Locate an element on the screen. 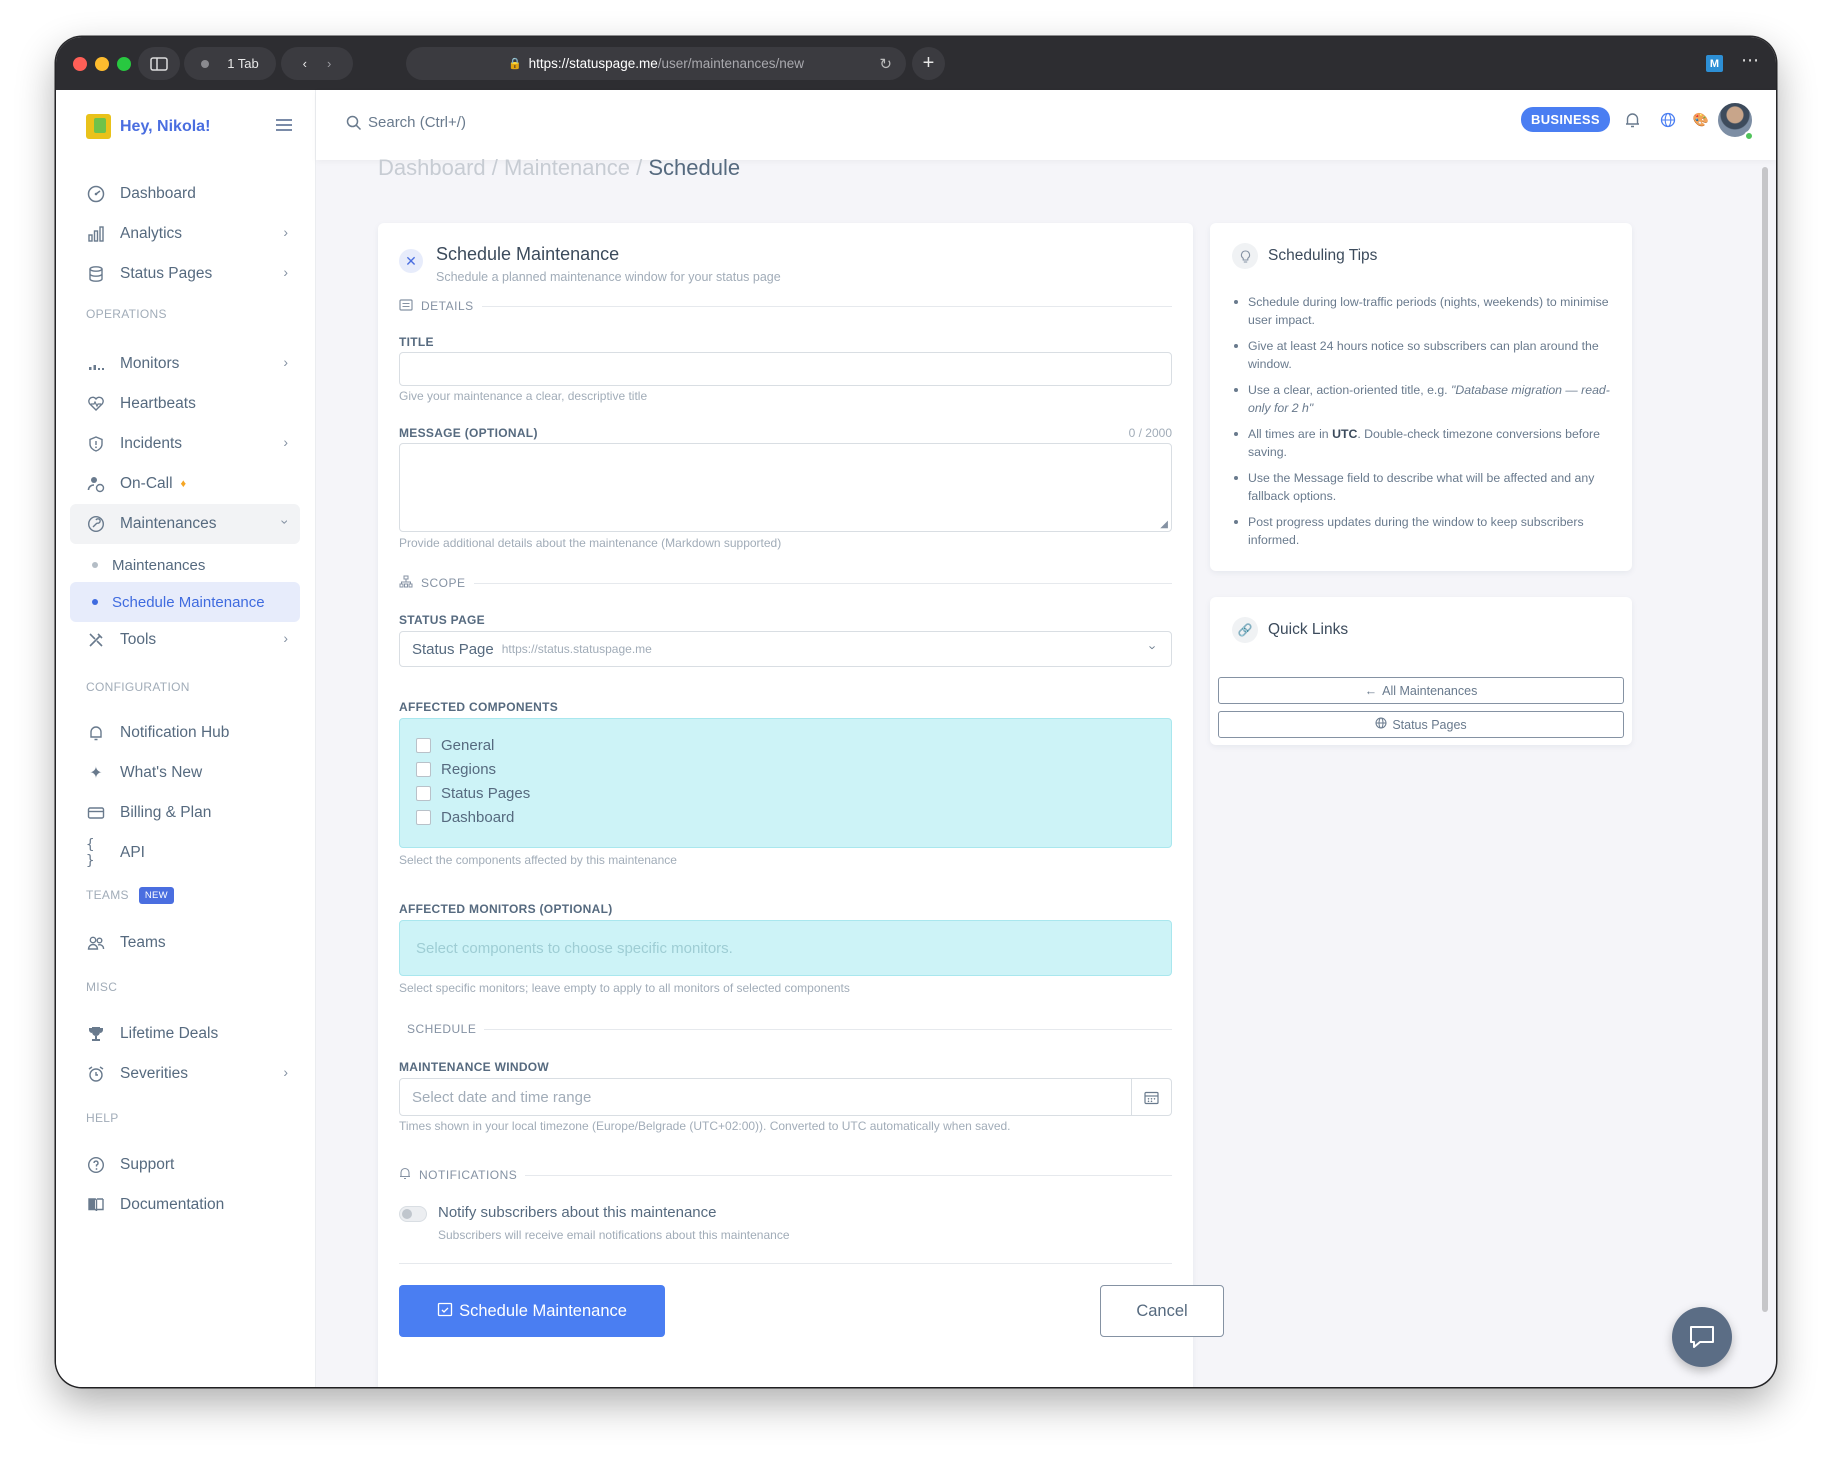 Image resolution: width=1832 pixels, height=1460 pixels. sidebar-item-label: Incidents is located at coordinates (151, 443).